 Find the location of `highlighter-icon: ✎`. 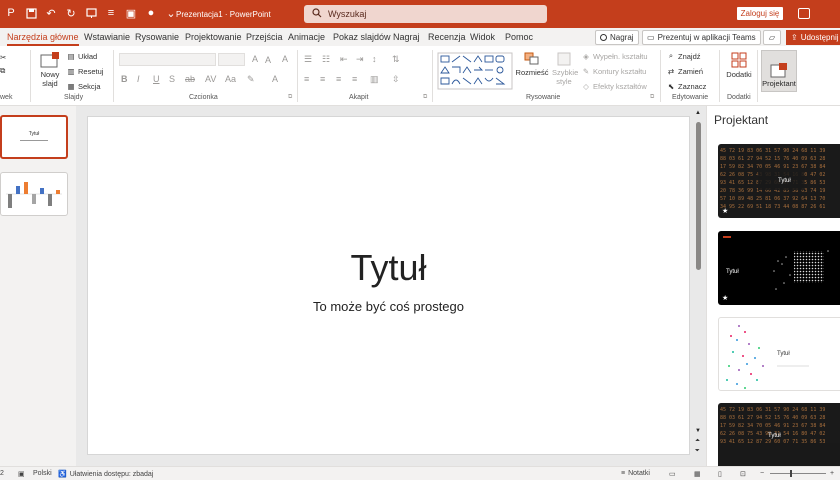

highlighter-icon: ✎ is located at coordinates (251, 79).